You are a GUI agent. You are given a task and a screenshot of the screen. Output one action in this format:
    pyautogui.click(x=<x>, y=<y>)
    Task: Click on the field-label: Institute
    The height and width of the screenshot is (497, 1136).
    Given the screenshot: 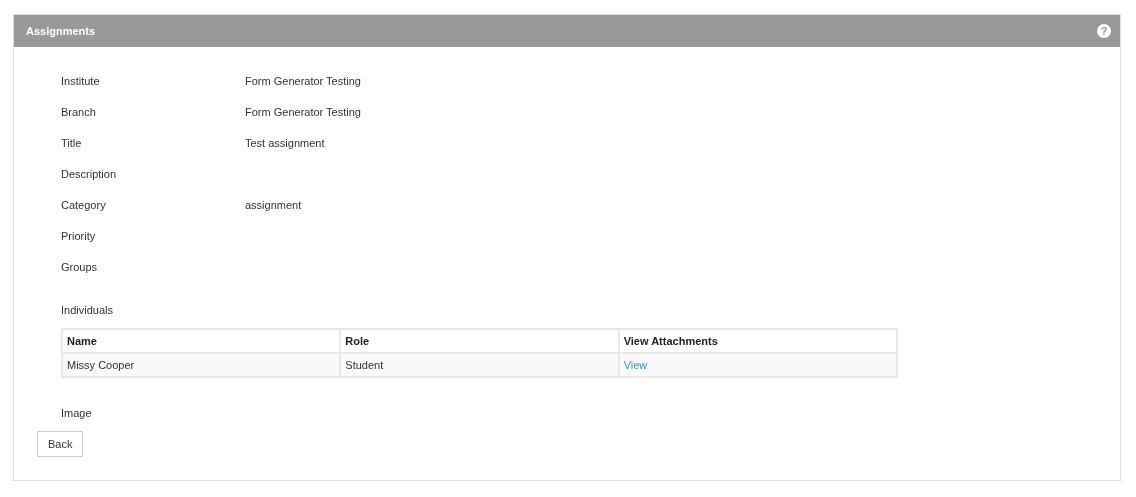 What is the action you would take?
    pyautogui.click(x=81, y=82)
    